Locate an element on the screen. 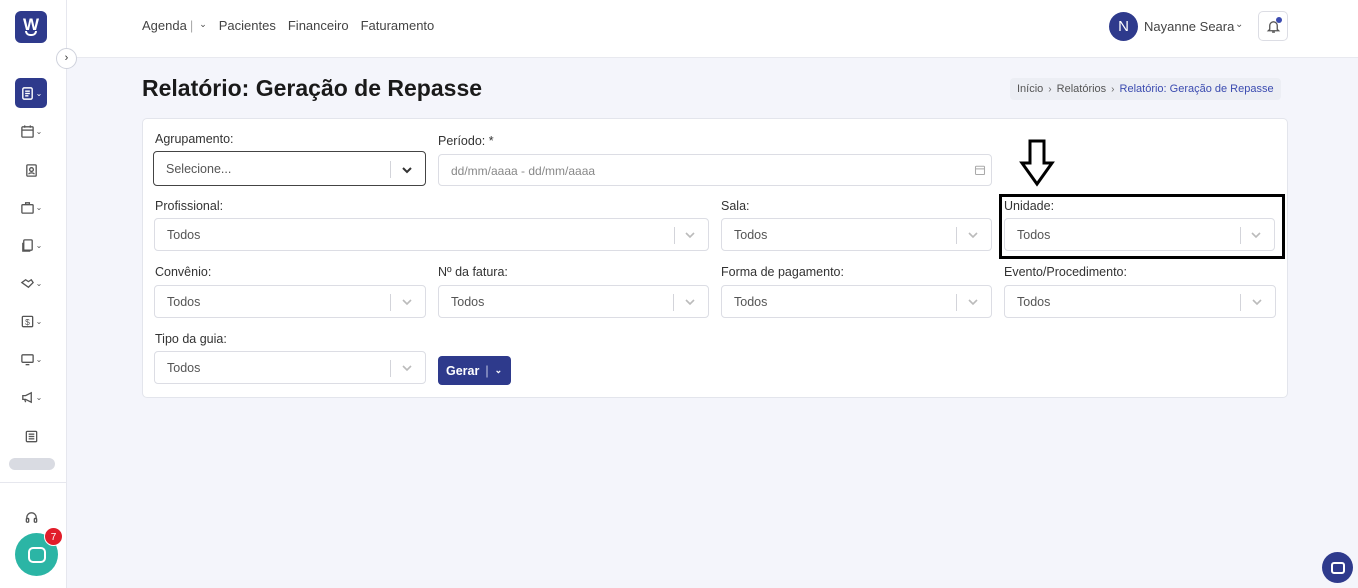 The height and width of the screenshot is (588, 1358). down-arrow-annotation-icon is located at coordinates (1037, 163).